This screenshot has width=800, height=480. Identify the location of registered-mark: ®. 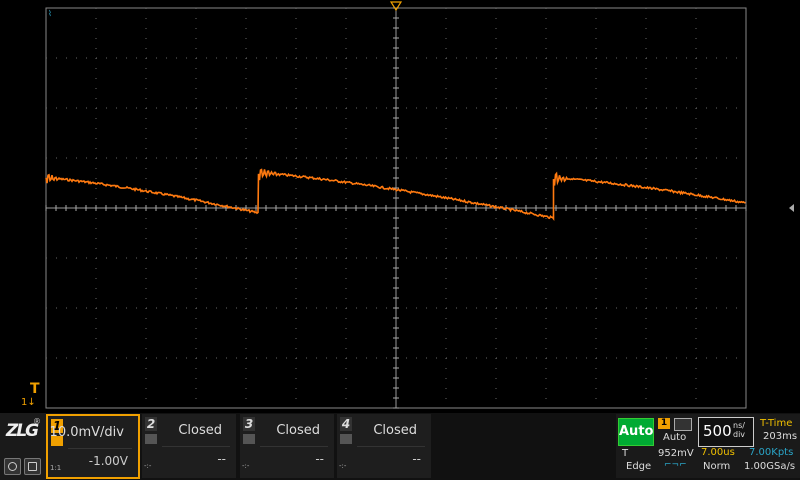
(37, 421).